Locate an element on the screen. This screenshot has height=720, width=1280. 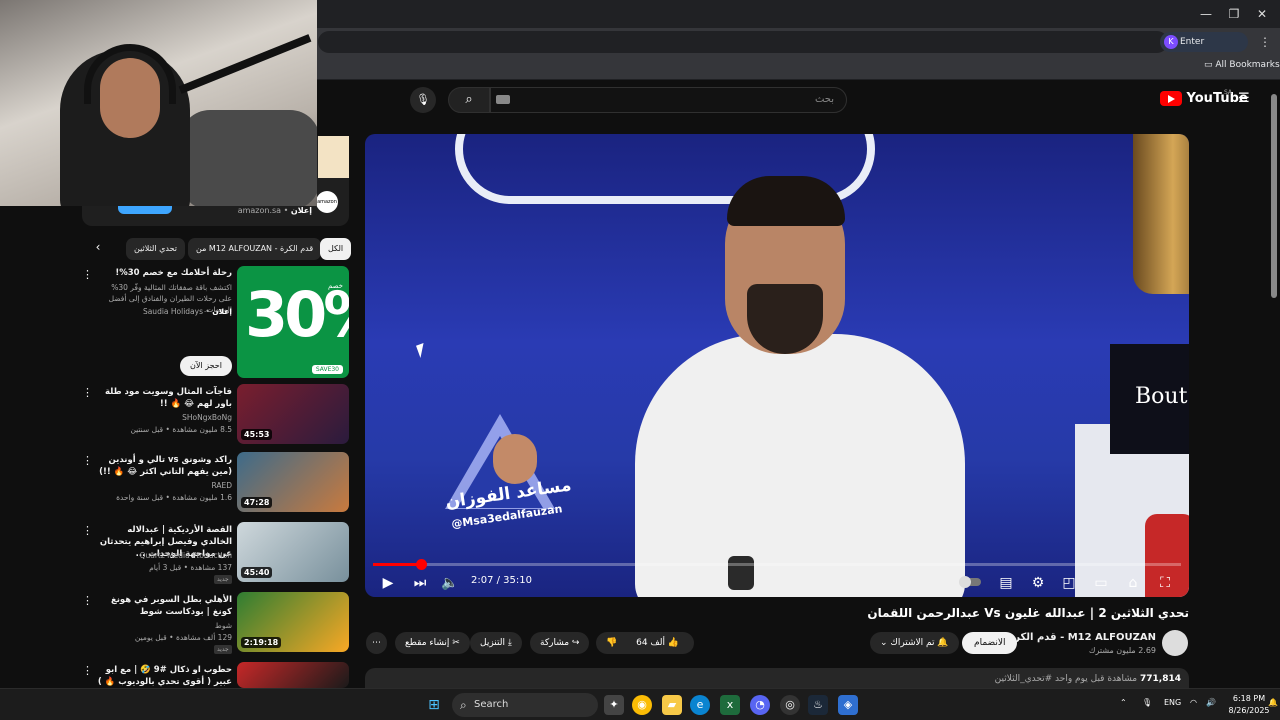
cast-icon: ⌂ is located at coordinates (1133, 583).